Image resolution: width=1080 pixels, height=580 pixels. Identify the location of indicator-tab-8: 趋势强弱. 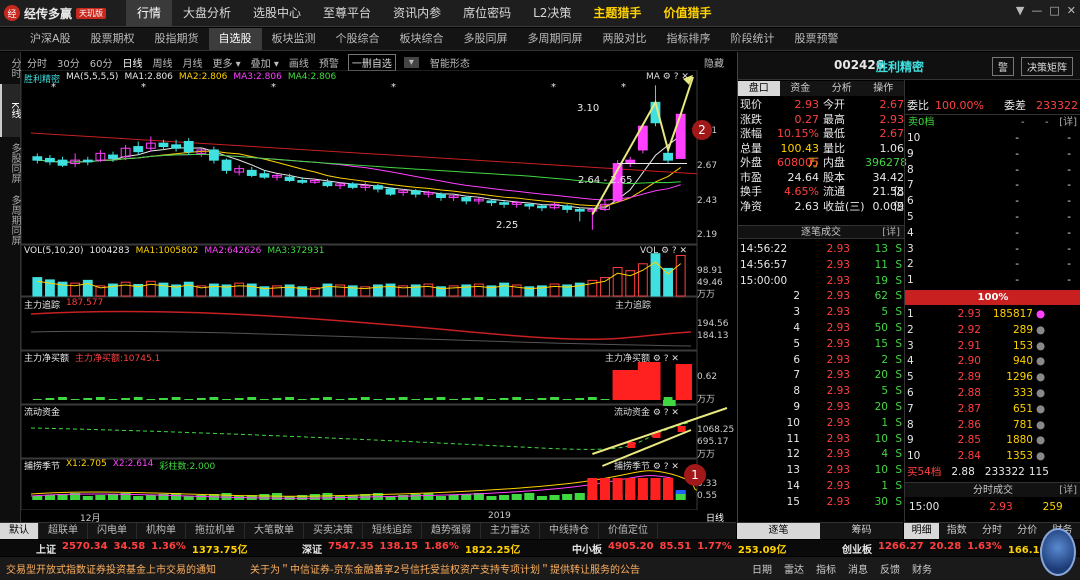
(451, 531).